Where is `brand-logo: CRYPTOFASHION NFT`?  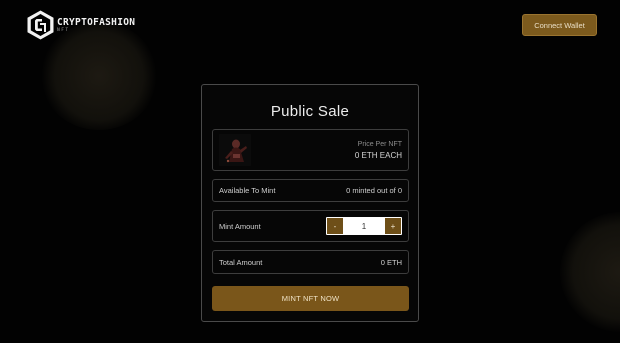 brand-logo: CRYPTOFASHION NFT is located at coordinates (81, 25).